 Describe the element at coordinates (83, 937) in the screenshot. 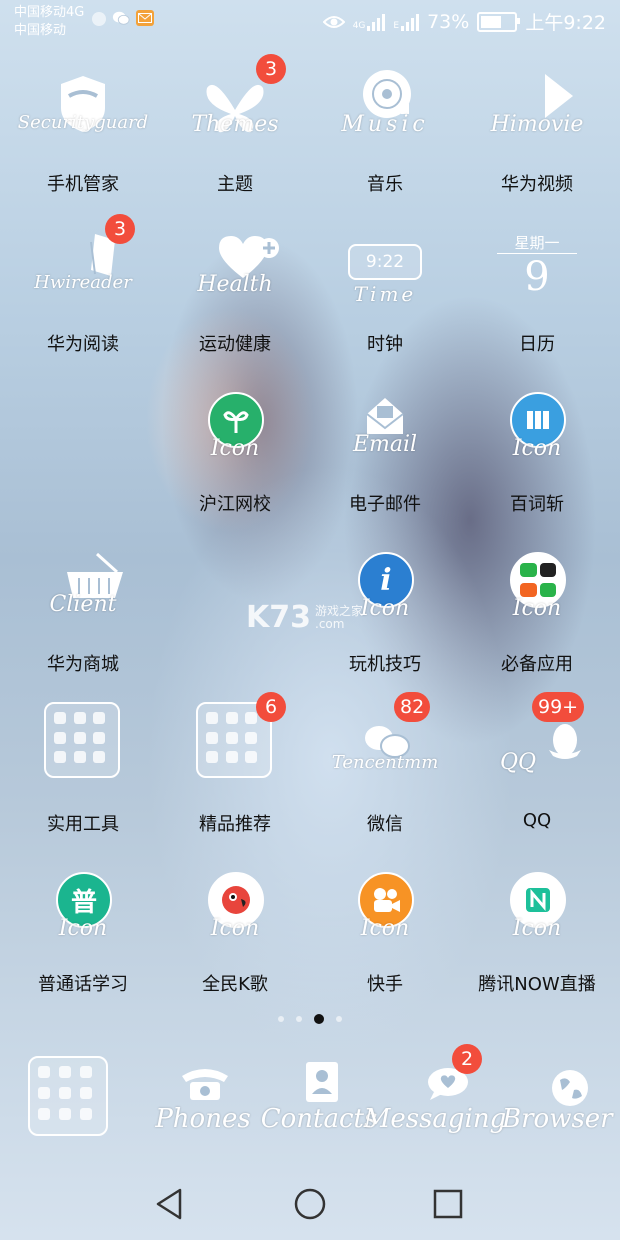

I see `app-putonghua: 普 Icon 普通话学习` at that location.